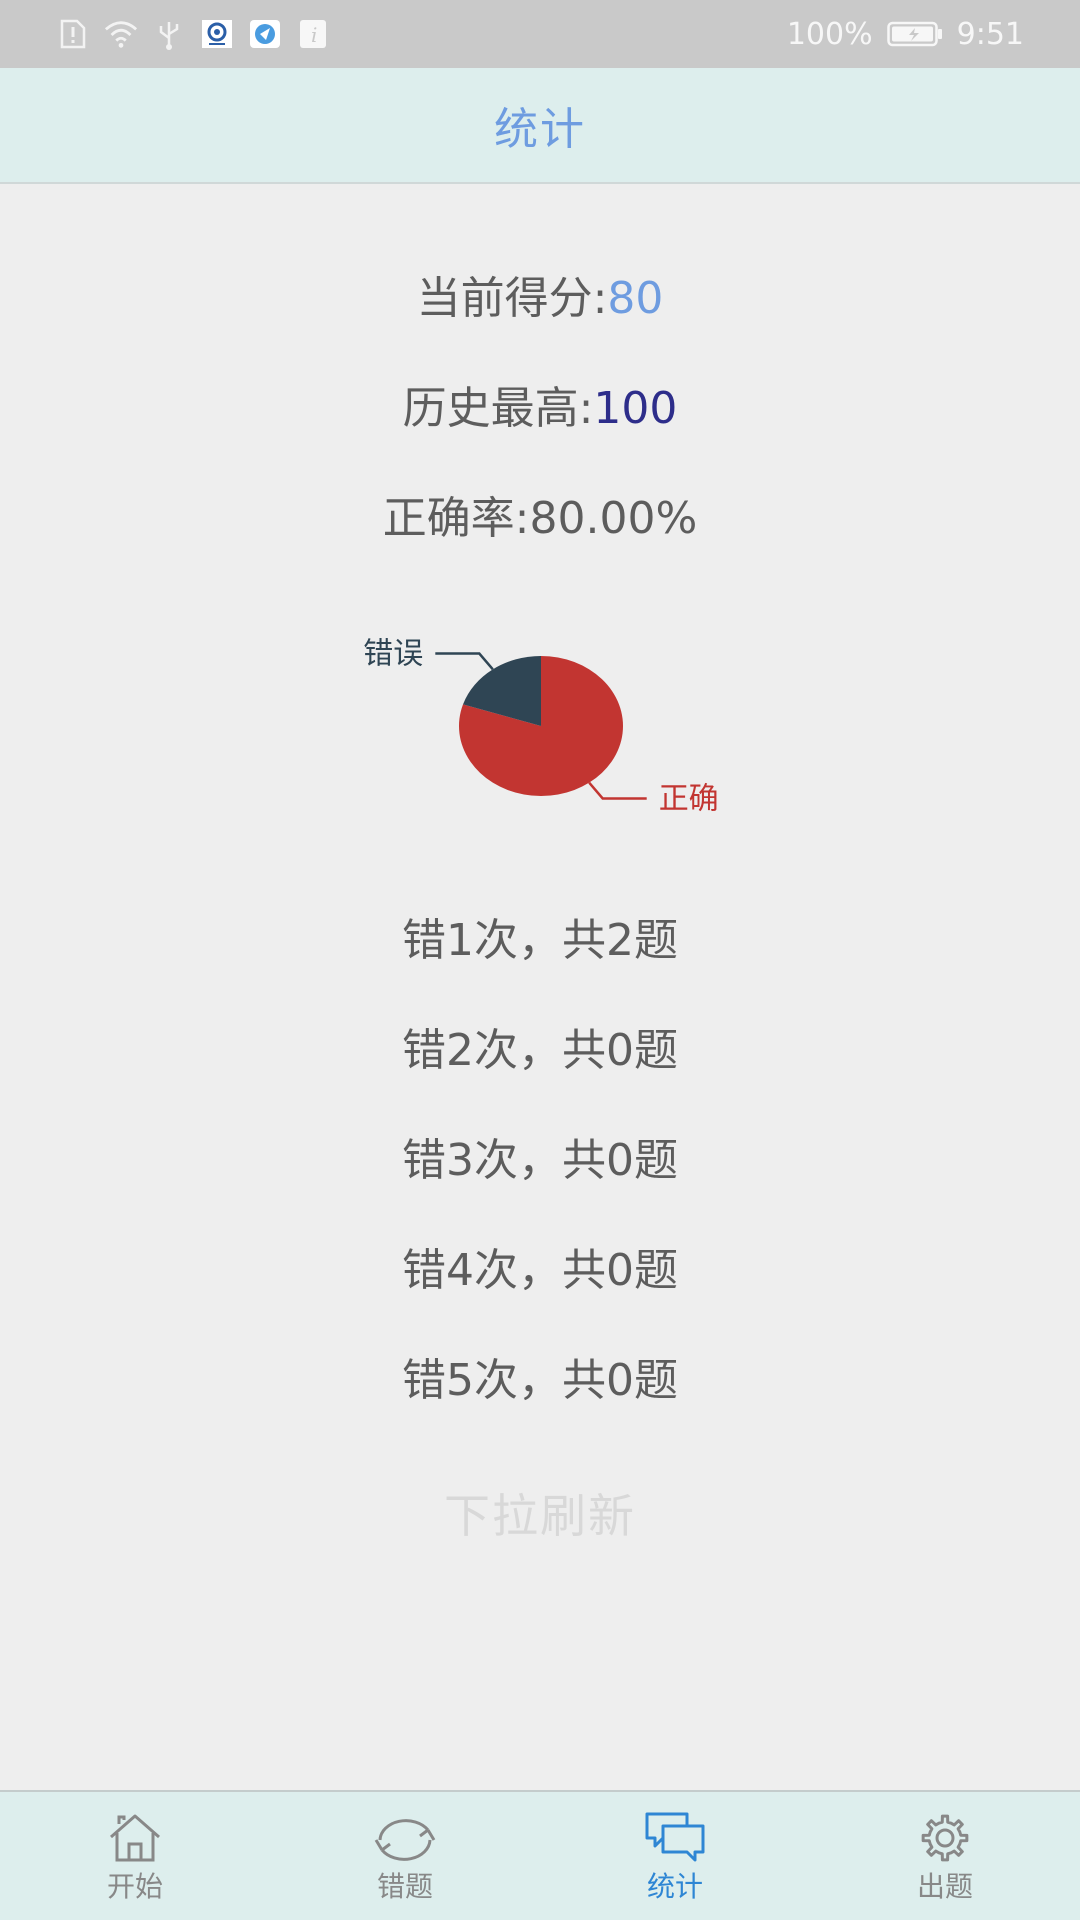 The height and width of the screenshot is (1920, 1080). I want to click on bottom-nav: 开始 错题 统计 出题, so click(540, 1855).